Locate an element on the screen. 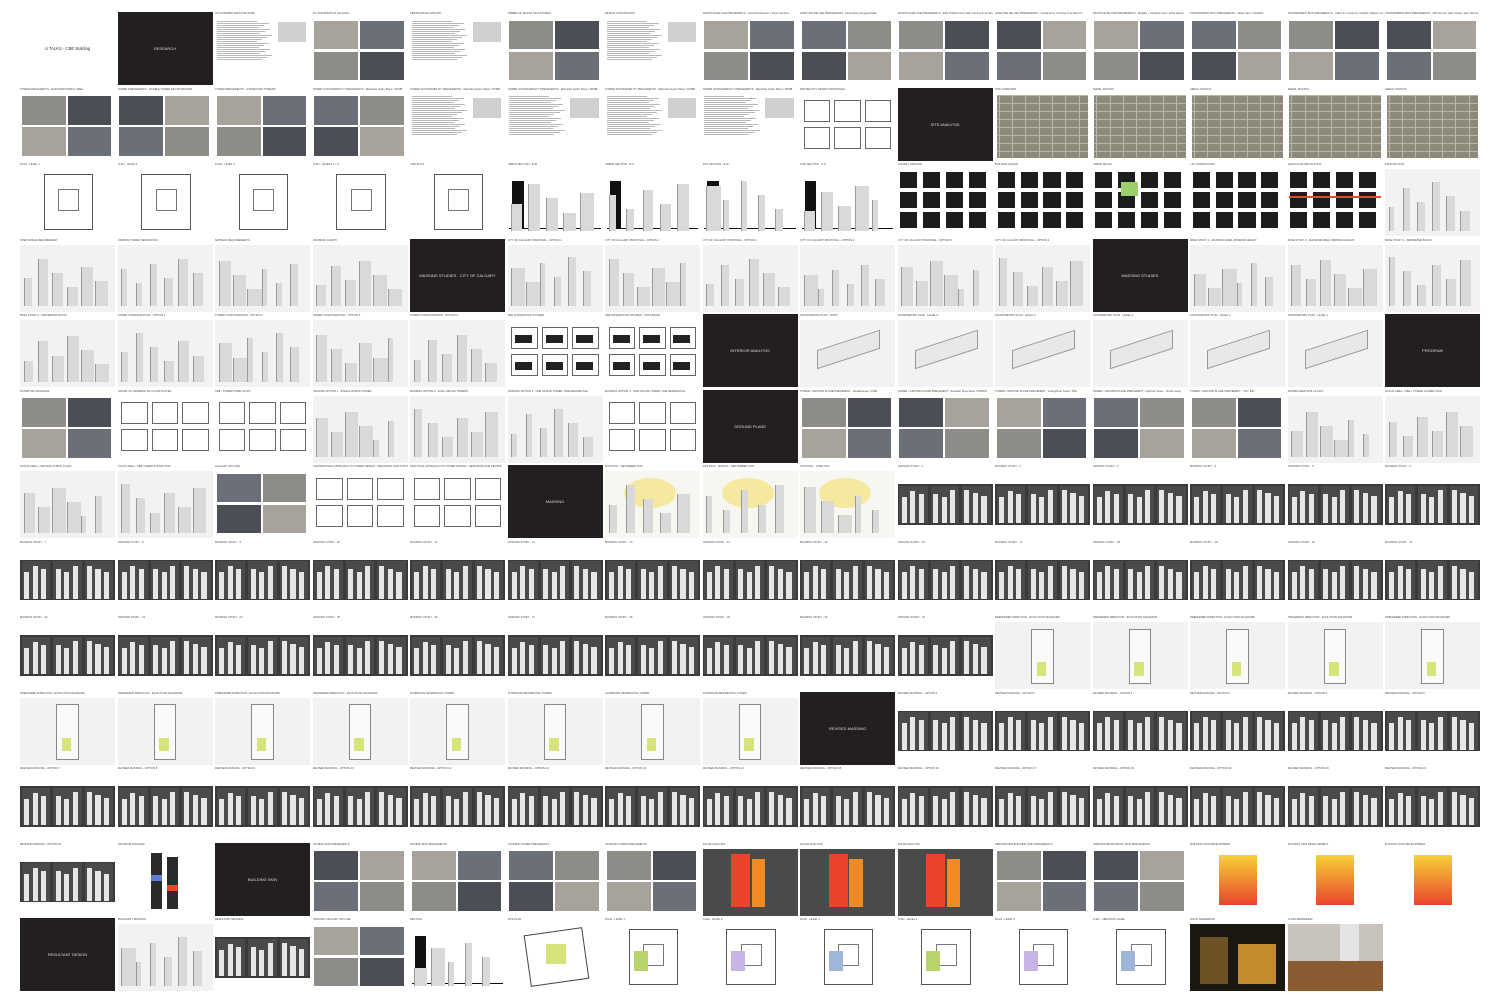  slide-label: MASSING STUDY - 4 is located at coordinates (1203, 466).